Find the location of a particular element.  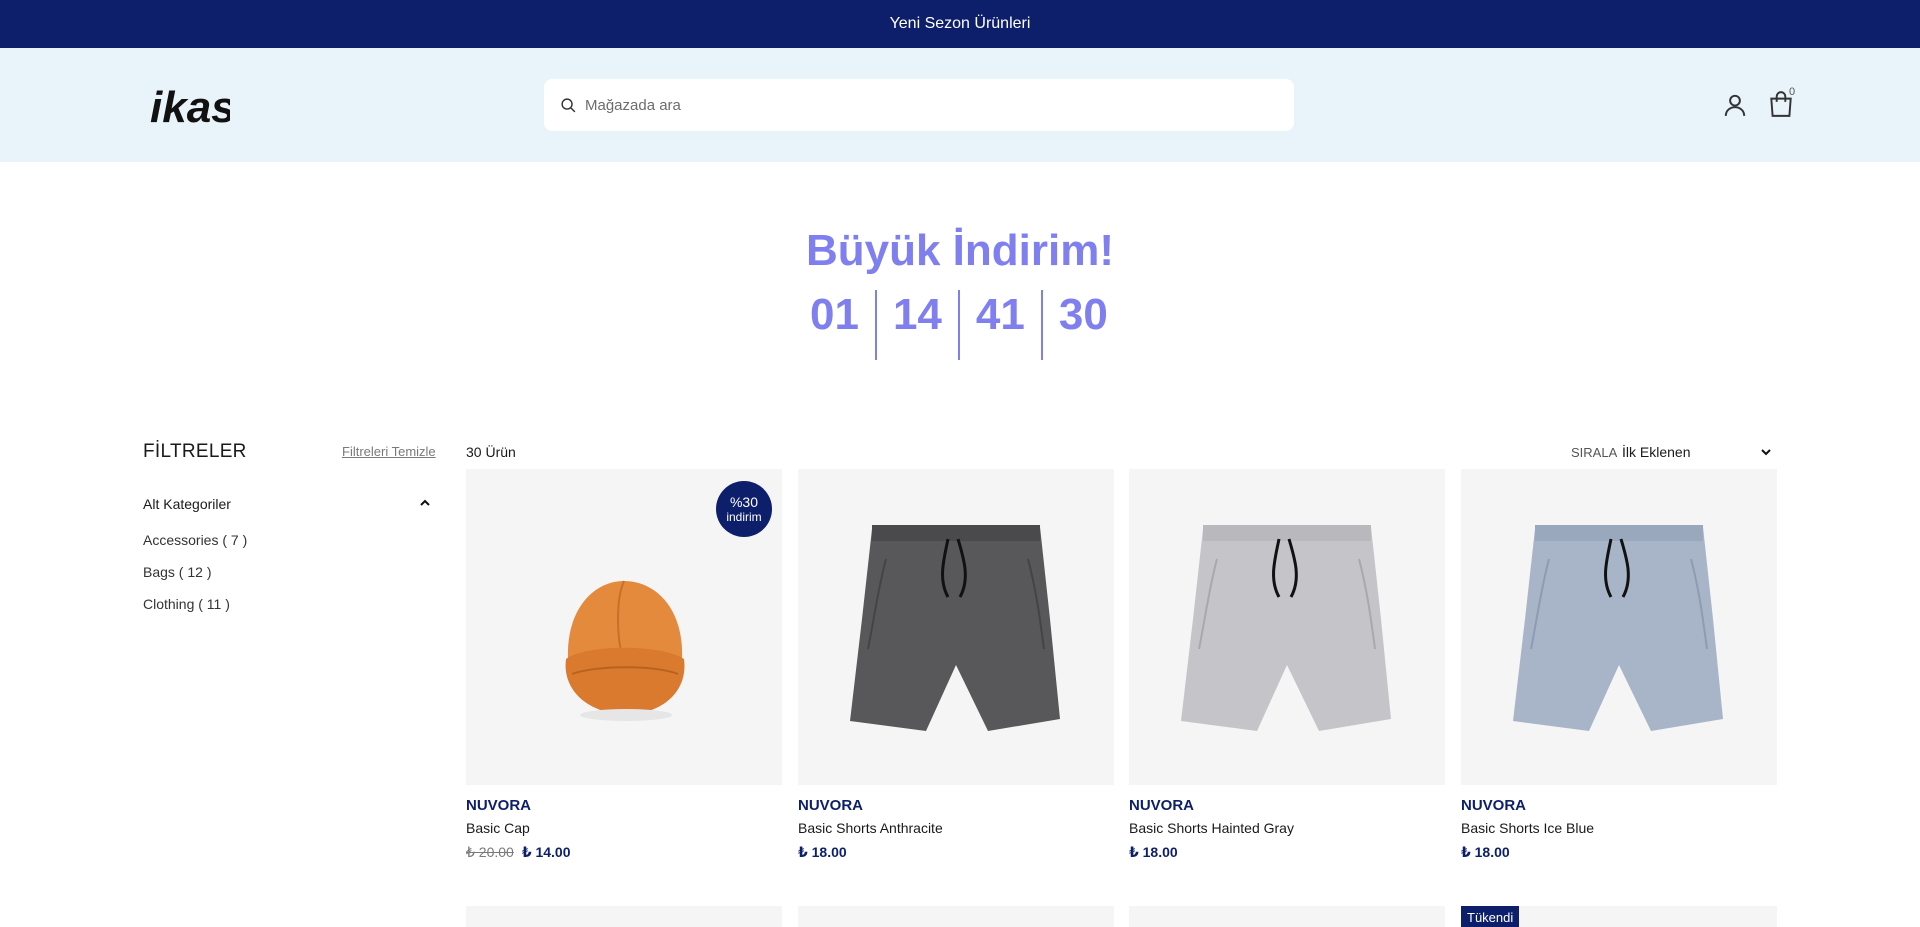

discount-badge: %30 indirim is located at coordinates (744, 509).